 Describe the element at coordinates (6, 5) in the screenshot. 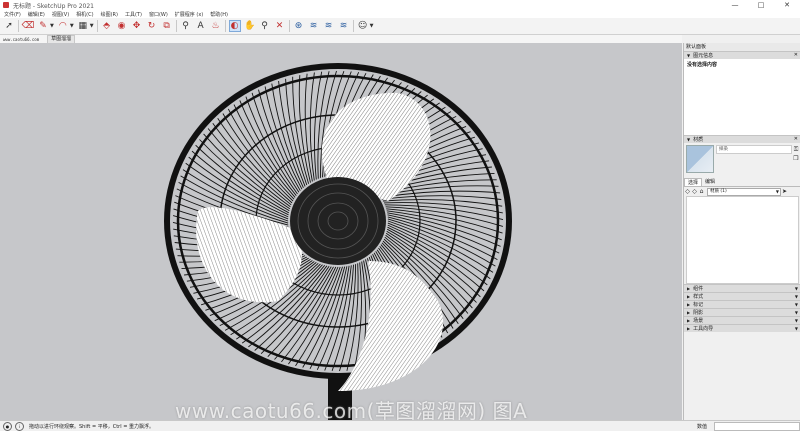

I see `sketchup-app-icon` at that location.